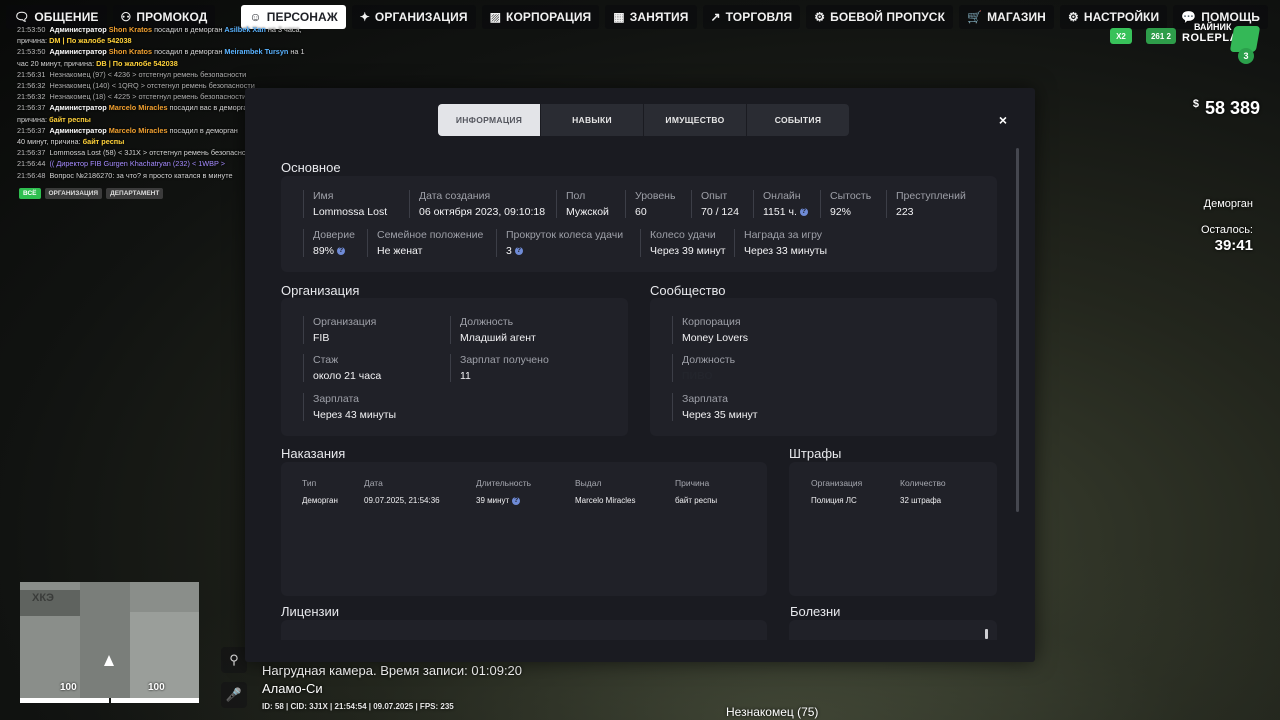 The image size is (1280, 720). What do you see at coordinates (1016, 17) in the screenshot?
I see `nav-shop-label: МАГАЗИН` at bounding box center [1016, 17].